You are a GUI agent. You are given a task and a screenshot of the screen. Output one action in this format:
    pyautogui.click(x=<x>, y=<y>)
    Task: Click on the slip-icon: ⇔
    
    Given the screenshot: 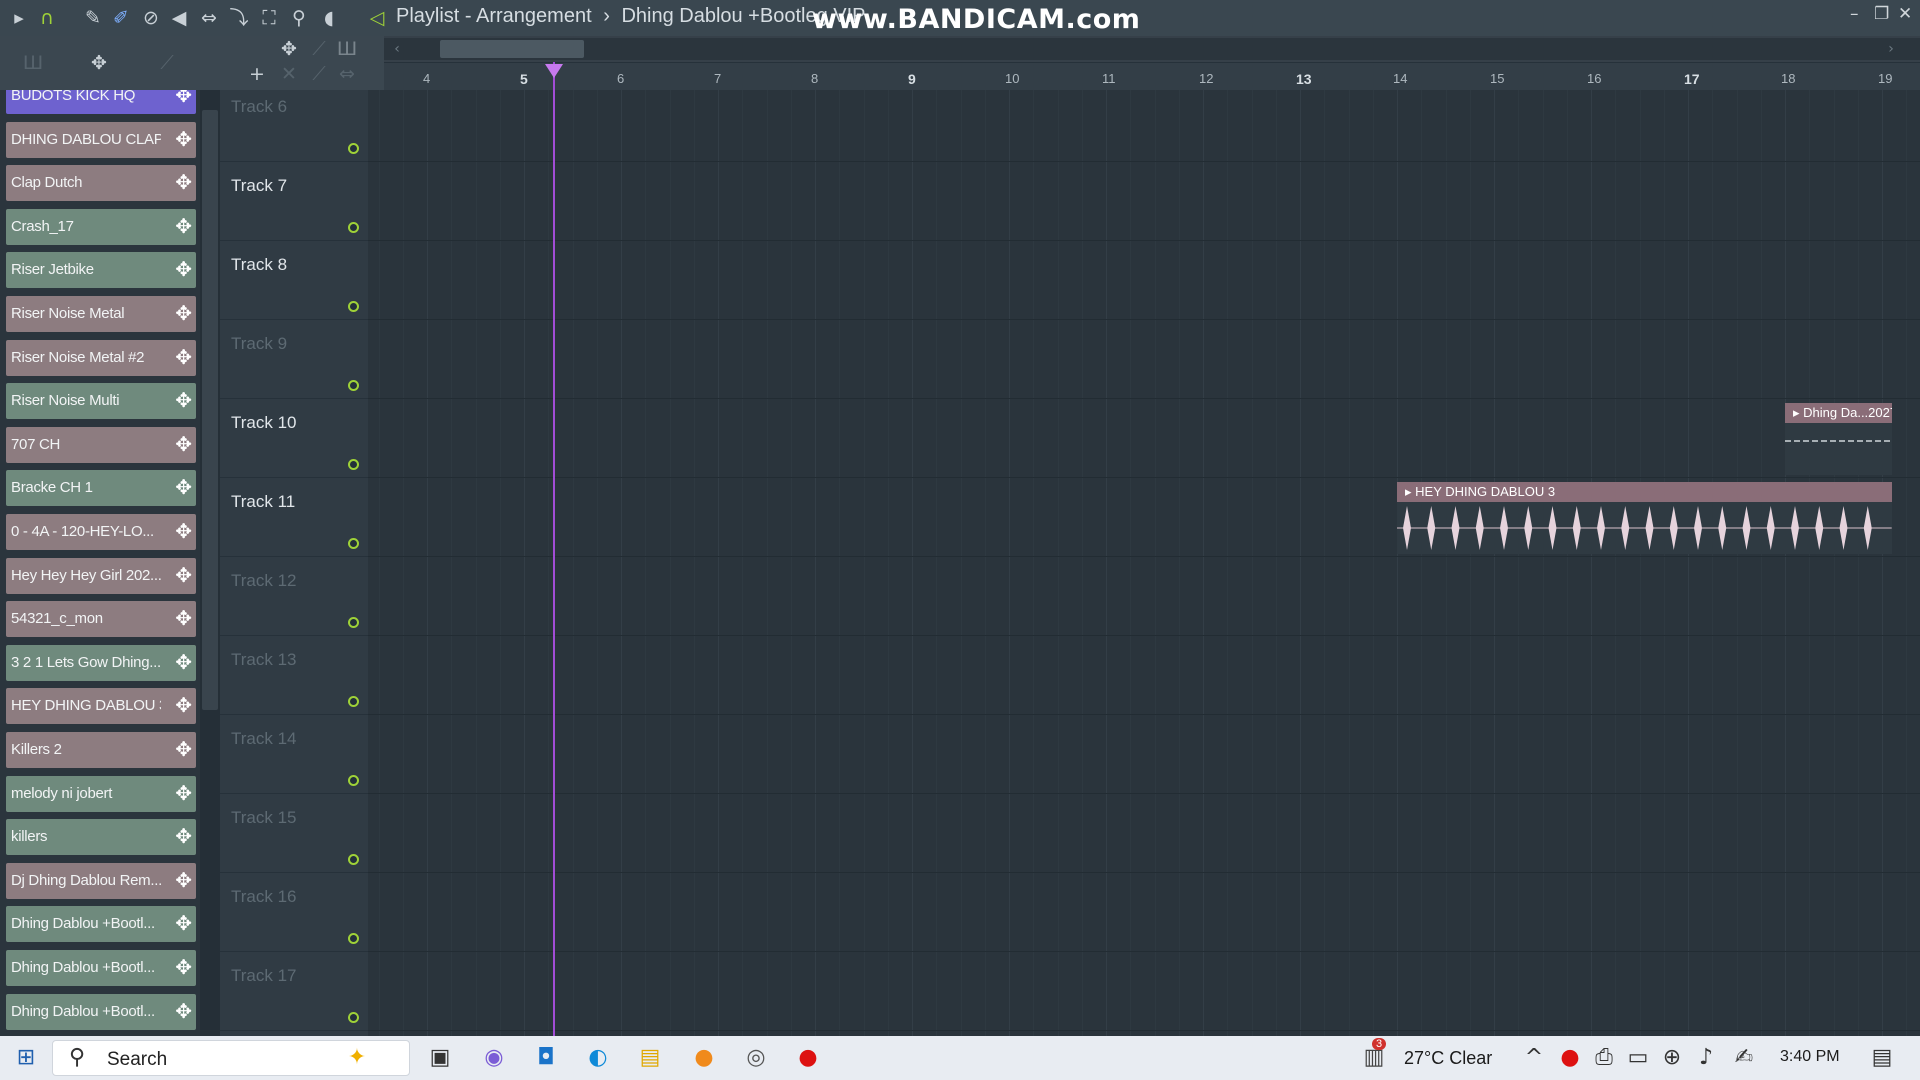 What is the action you would take?
    pyautogui.click(x=209, y=18)
    